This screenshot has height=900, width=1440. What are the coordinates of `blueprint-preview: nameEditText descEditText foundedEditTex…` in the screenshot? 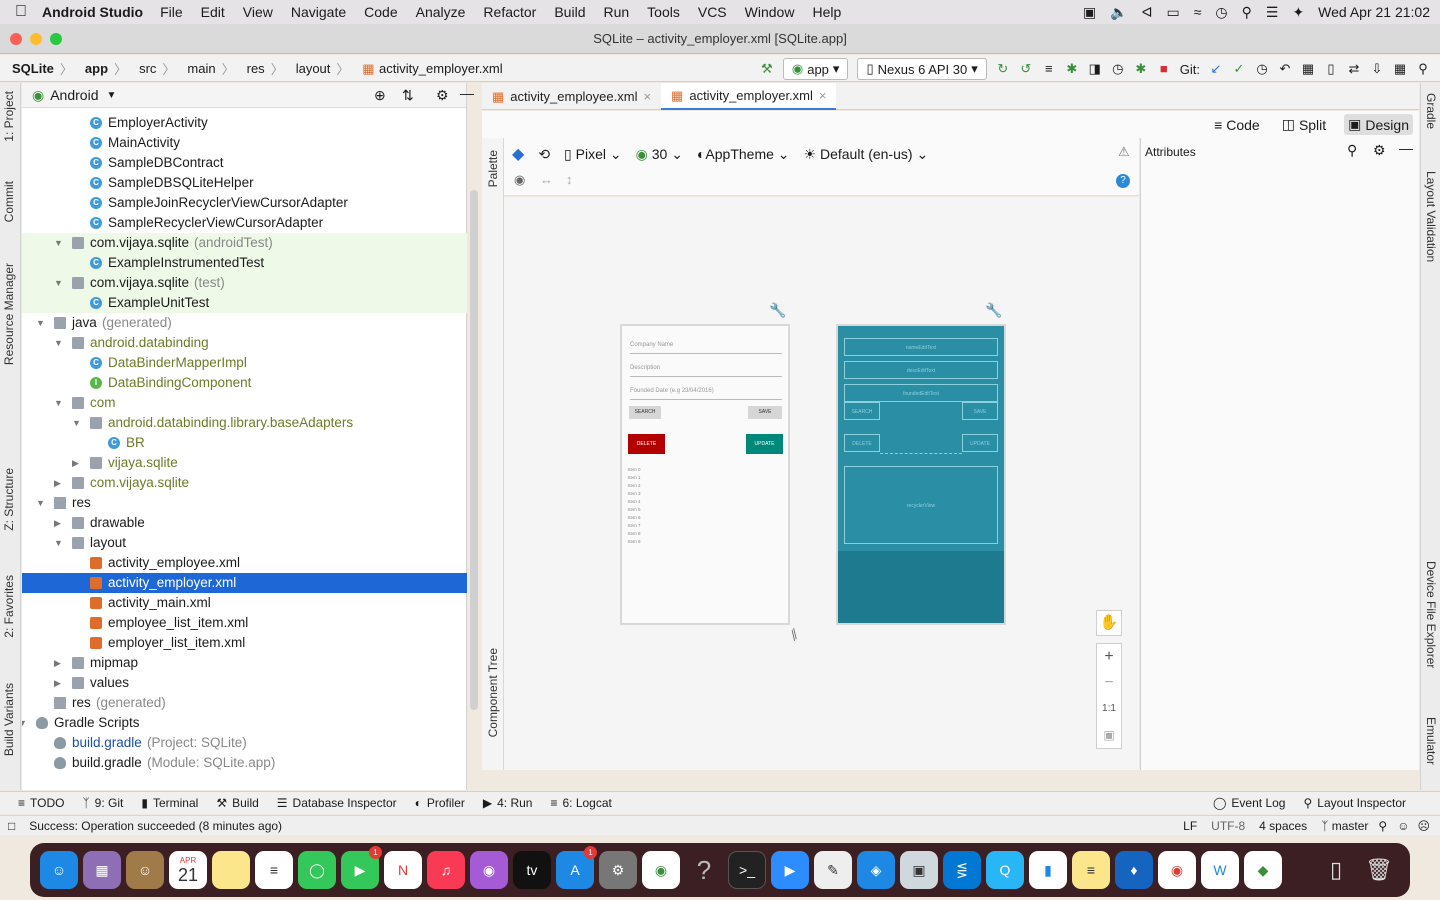 It's located at (921, 474).